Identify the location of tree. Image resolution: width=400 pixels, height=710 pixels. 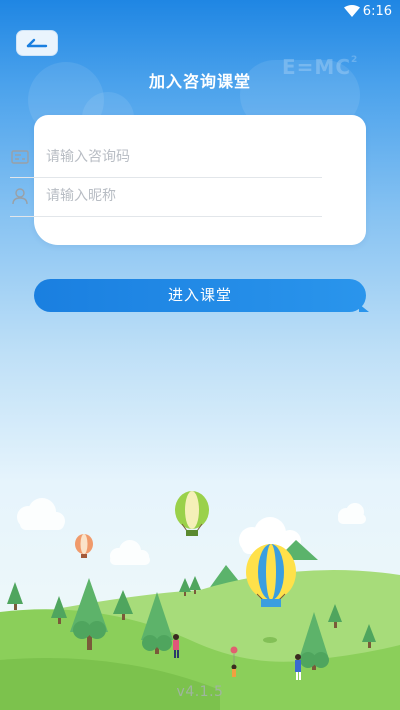
(15, 596).